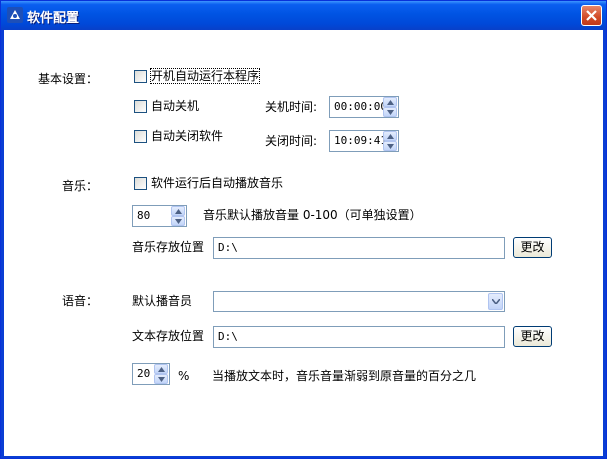 This screenshot has height=459, width=607. I want to click on close-button, so click(591, 15).